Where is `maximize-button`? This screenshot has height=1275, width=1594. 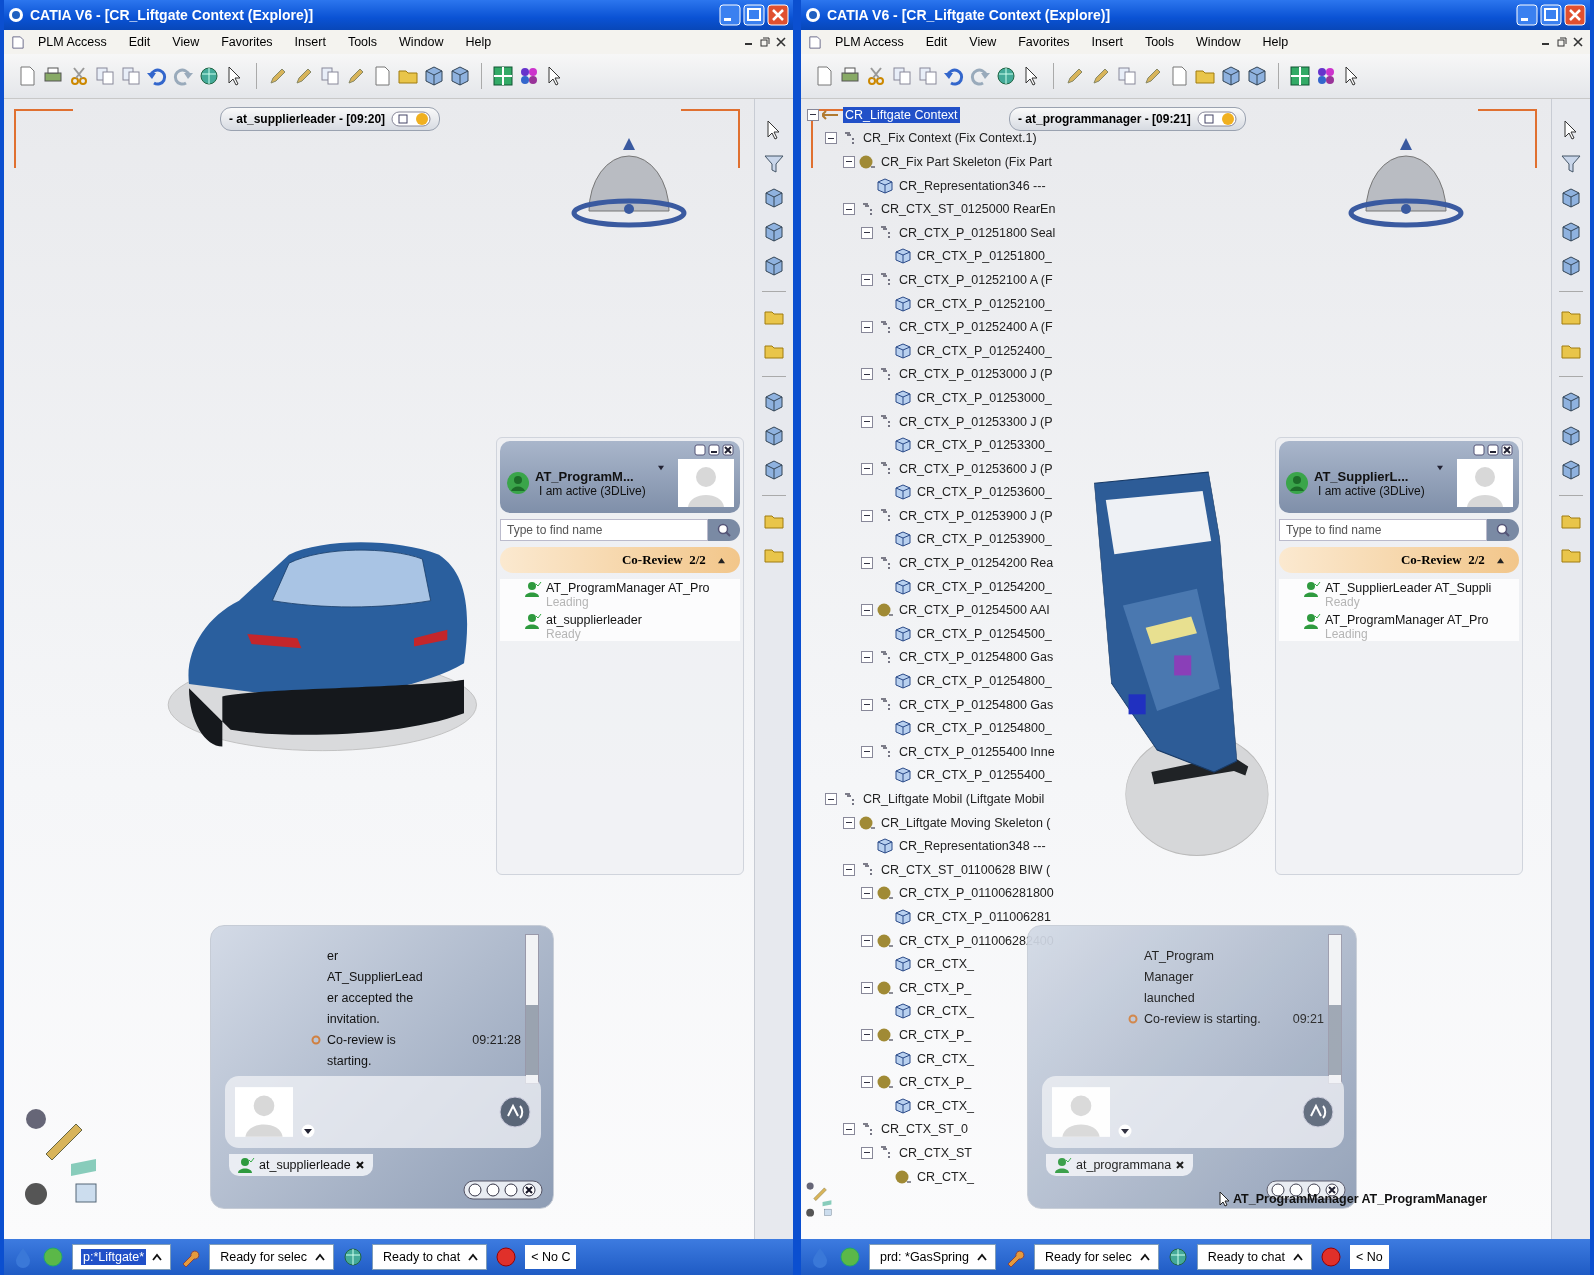 maximize-button is located at coordinates (754, 15).